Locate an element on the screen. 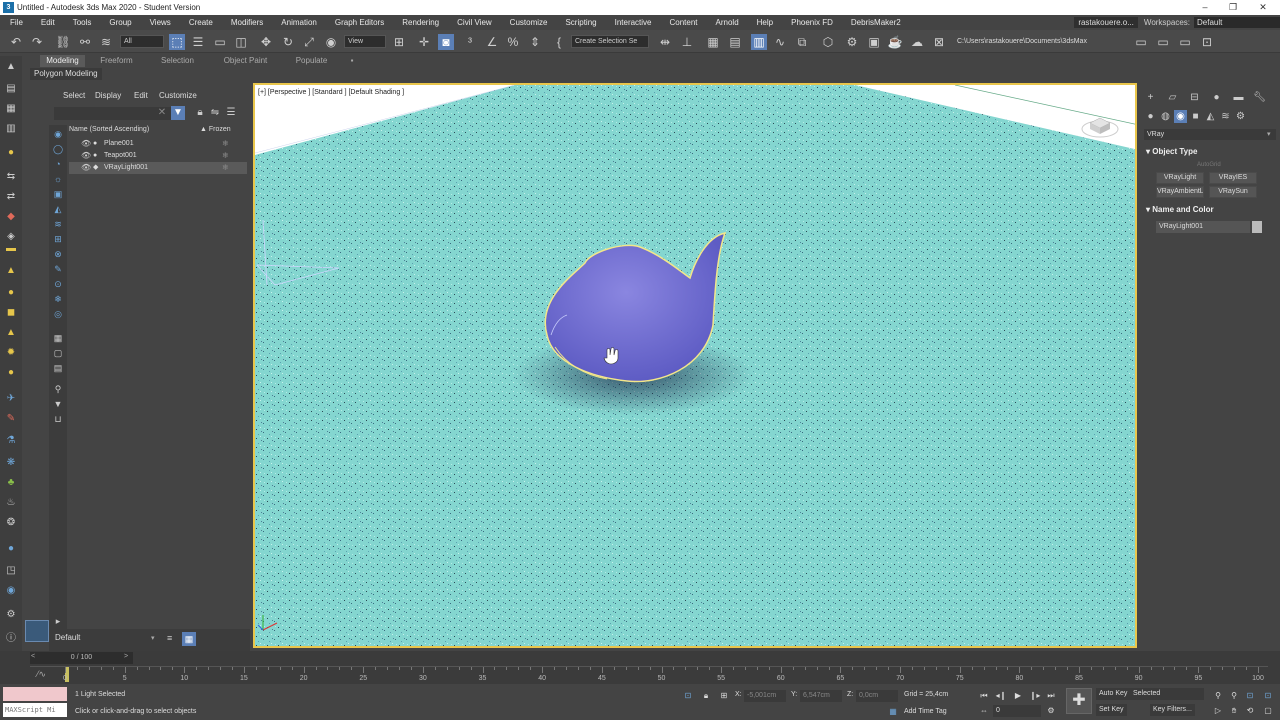 The height and width of the screenshot is (720, 1280). previous-frame-icon: ◂❙ is located at coordinates (1001, 696).